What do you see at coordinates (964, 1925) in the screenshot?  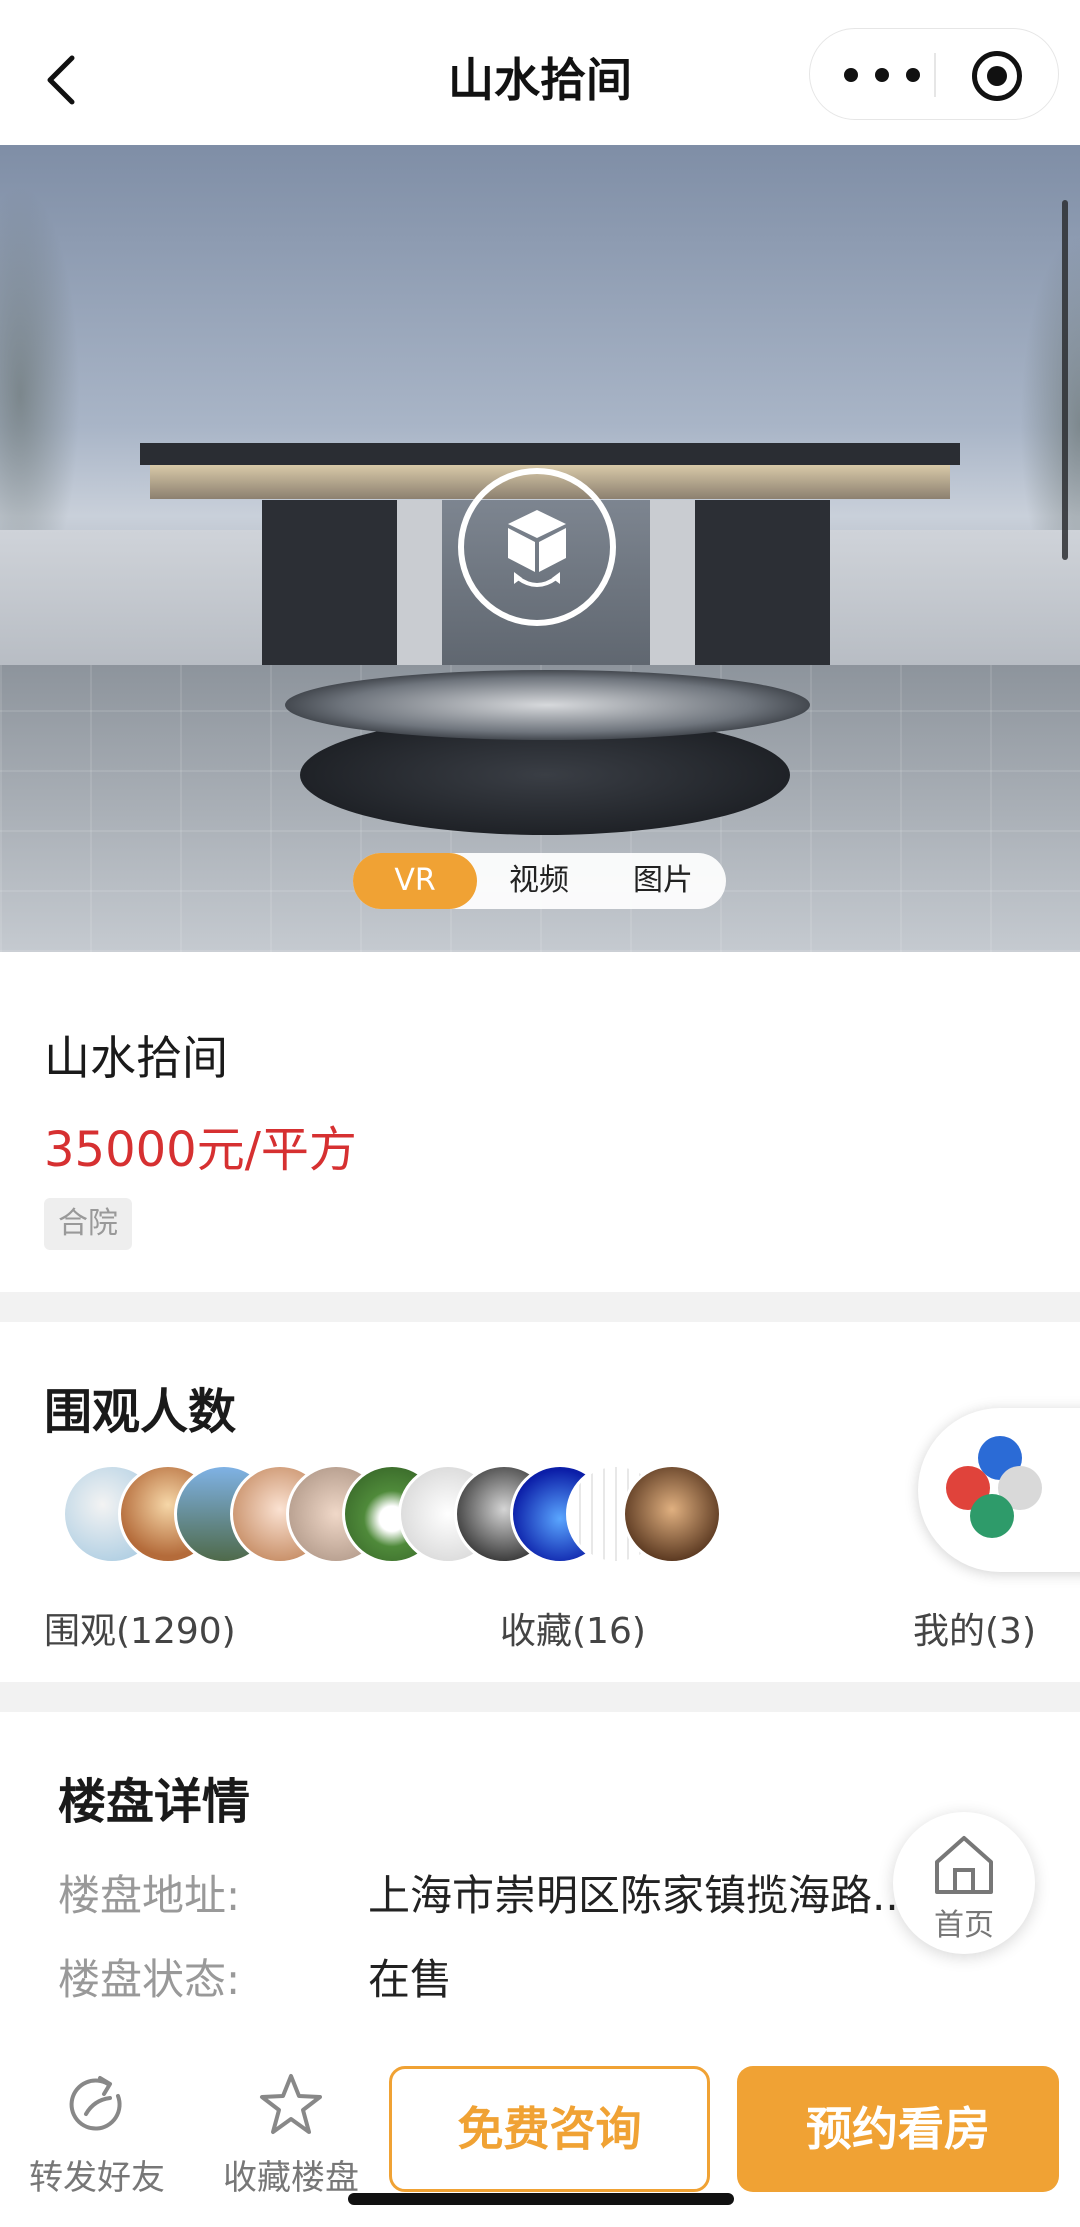 I see `home-label: 首页` at bounding box center [964, 1925].